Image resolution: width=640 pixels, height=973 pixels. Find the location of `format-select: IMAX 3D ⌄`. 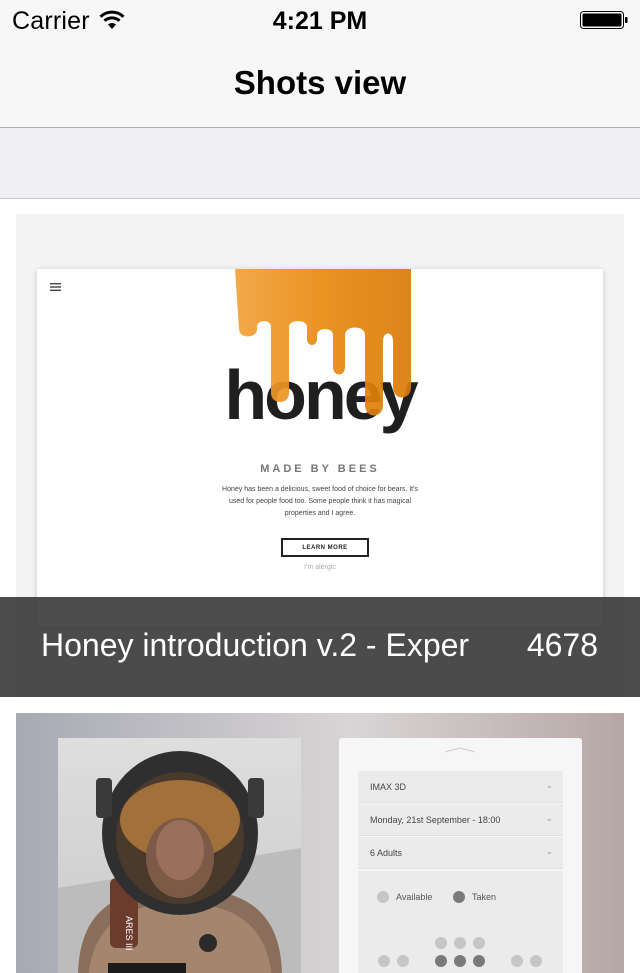

format-select: IMAX 3D ⌄ is located at coordinates (460, 787).